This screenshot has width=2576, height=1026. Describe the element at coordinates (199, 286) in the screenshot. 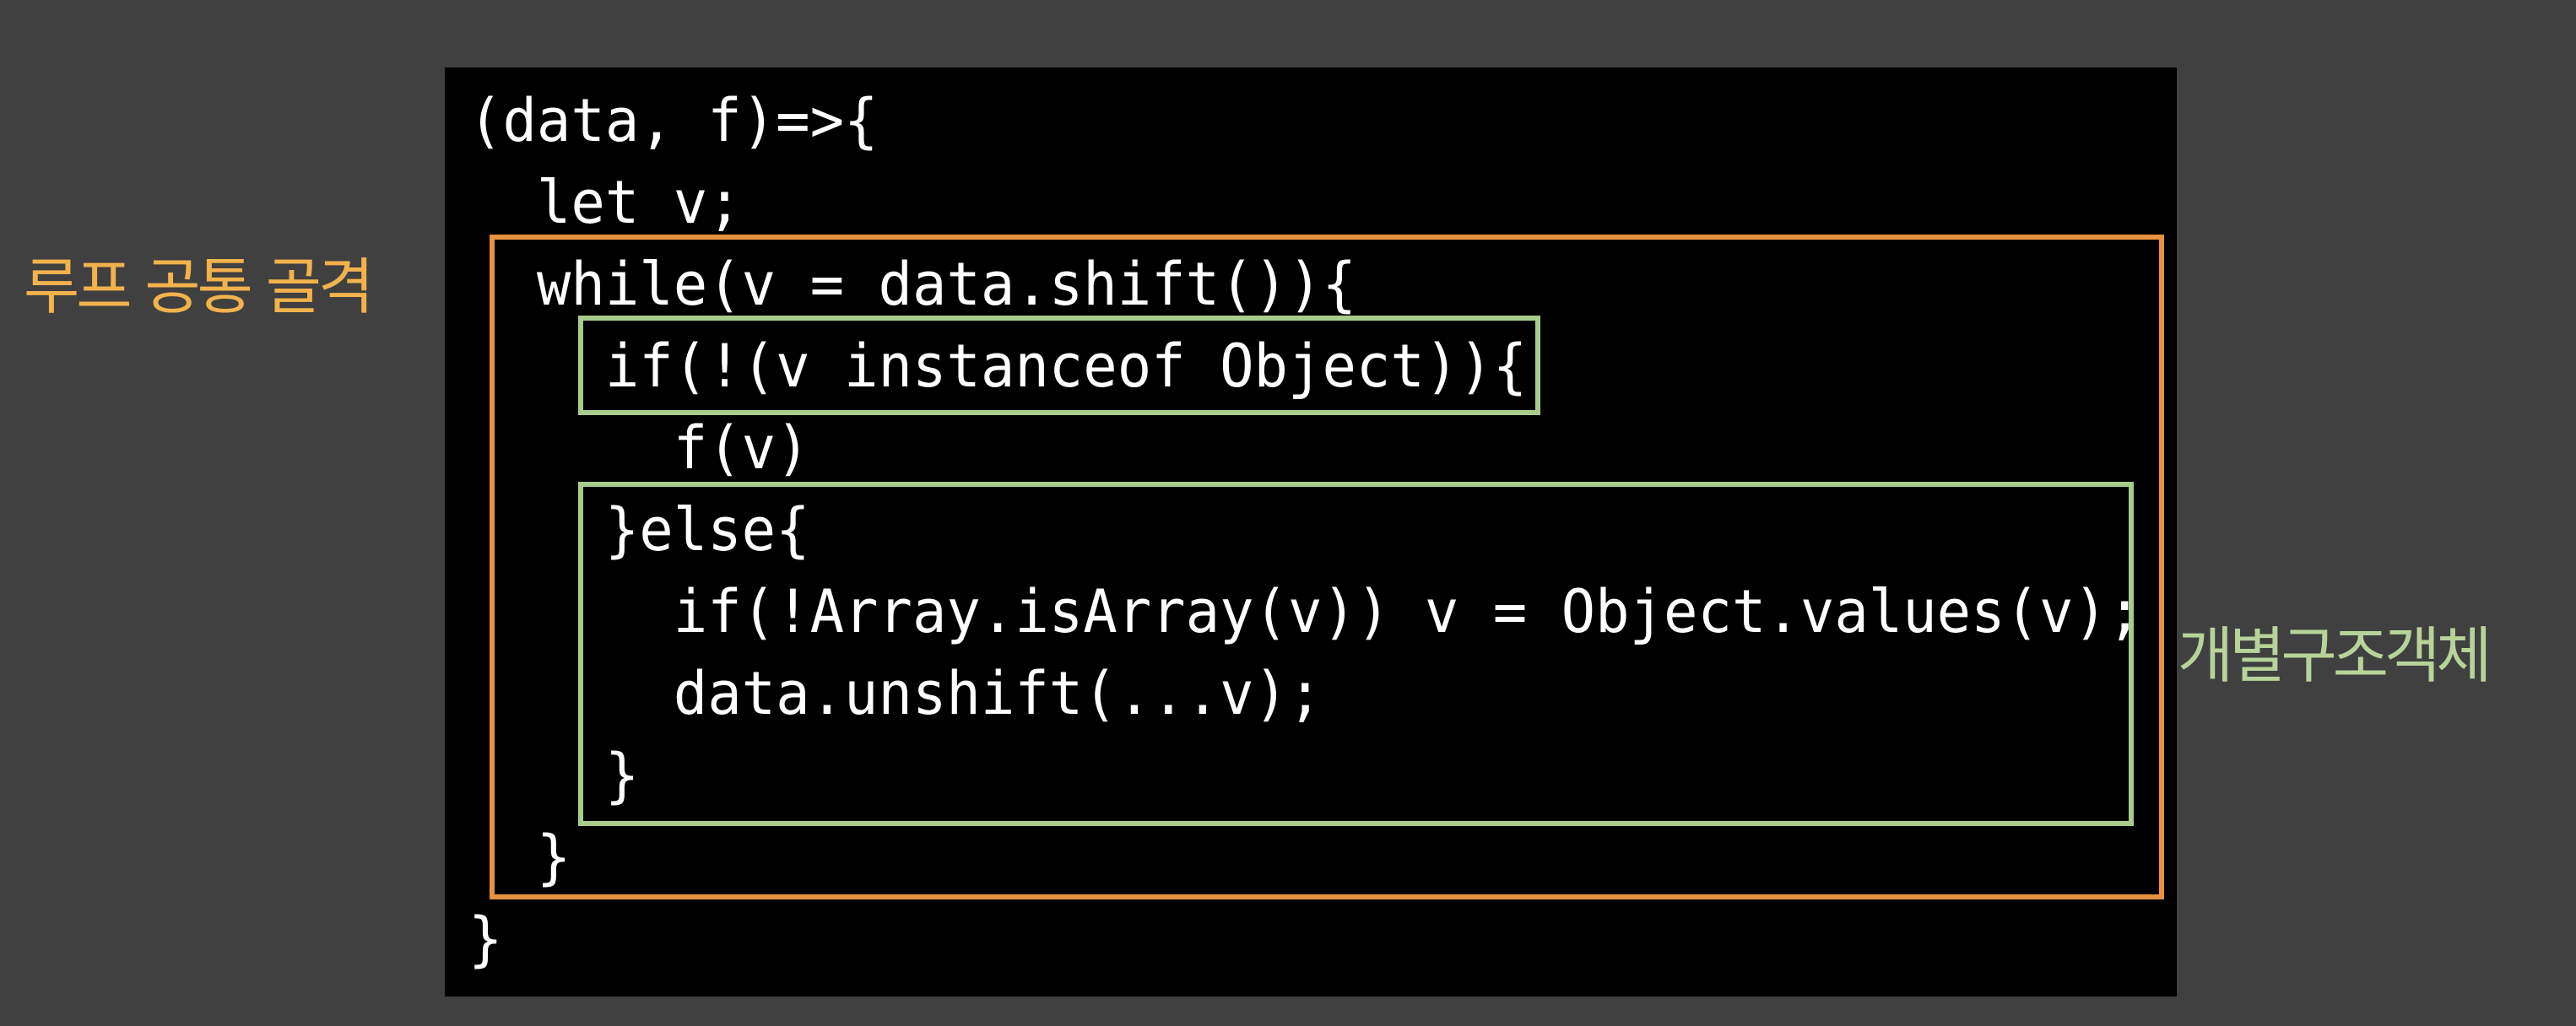

I see `loop-skeleton-label: 루프 공통 골격` at that location.